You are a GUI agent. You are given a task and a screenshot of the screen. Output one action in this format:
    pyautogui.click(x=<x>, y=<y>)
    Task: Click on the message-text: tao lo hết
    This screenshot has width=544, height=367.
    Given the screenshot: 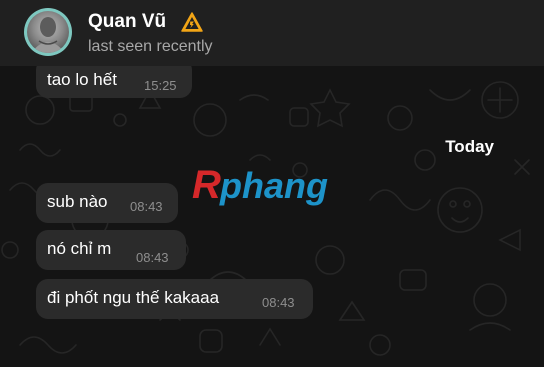 What is the action you would take?
    pyautogui.click(x=82, y=79)
    